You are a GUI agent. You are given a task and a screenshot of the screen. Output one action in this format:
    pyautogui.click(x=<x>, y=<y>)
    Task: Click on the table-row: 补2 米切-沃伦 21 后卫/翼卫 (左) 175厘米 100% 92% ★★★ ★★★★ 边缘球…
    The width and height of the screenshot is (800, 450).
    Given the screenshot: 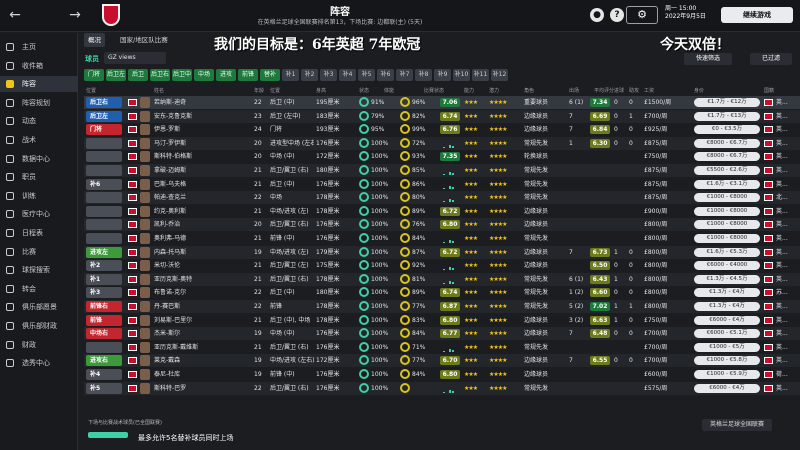 What is the action you would take?
    pyautogui.click(x=442, y=265)
    